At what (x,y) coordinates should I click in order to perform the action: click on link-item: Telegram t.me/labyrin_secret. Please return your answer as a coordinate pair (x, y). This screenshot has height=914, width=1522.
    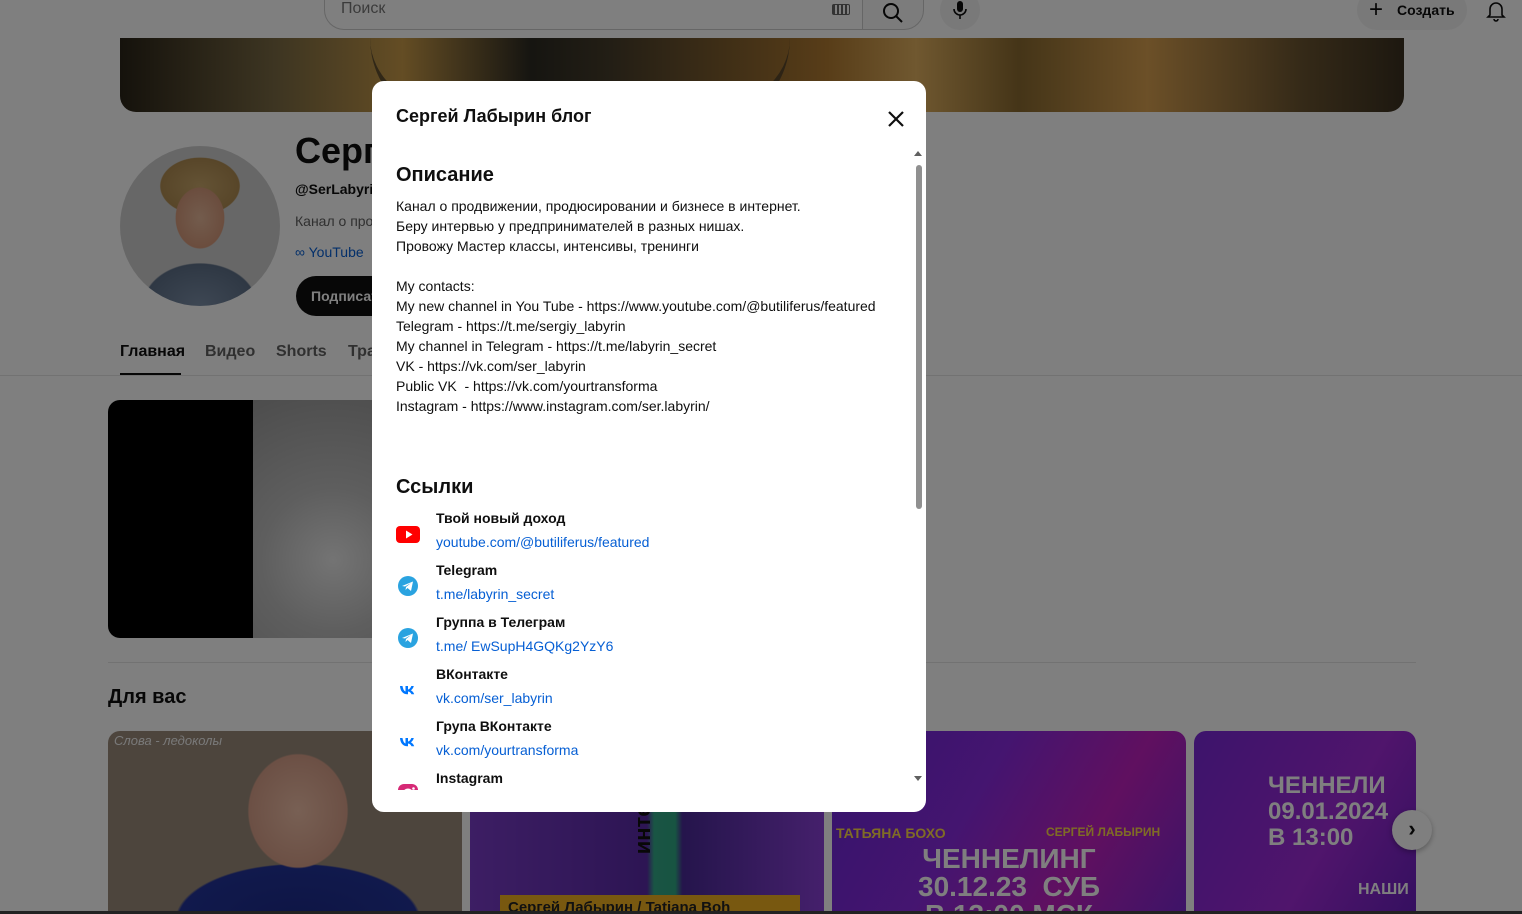
    Looking at the image, I should click on (646, 588).